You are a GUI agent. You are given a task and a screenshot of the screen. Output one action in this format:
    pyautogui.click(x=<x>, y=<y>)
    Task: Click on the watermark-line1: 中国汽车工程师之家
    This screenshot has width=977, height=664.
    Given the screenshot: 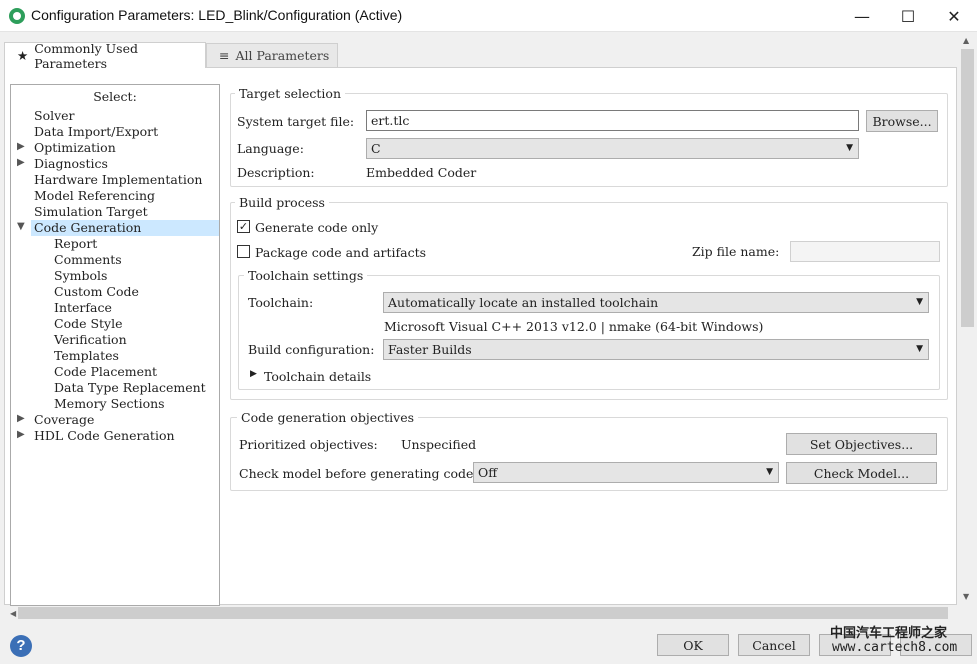 What is the action you would take?
    pyautogui.click(x=889, y=633)
    